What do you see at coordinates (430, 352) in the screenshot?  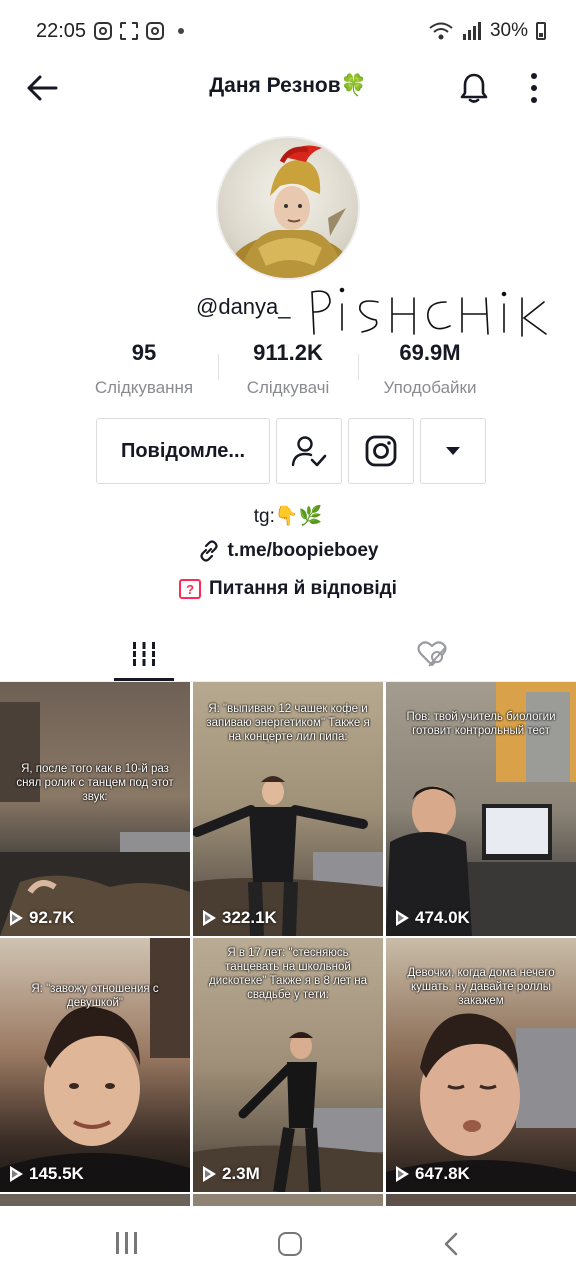 I see `stat-value: 69.9M` at bounding box center [430, 352].